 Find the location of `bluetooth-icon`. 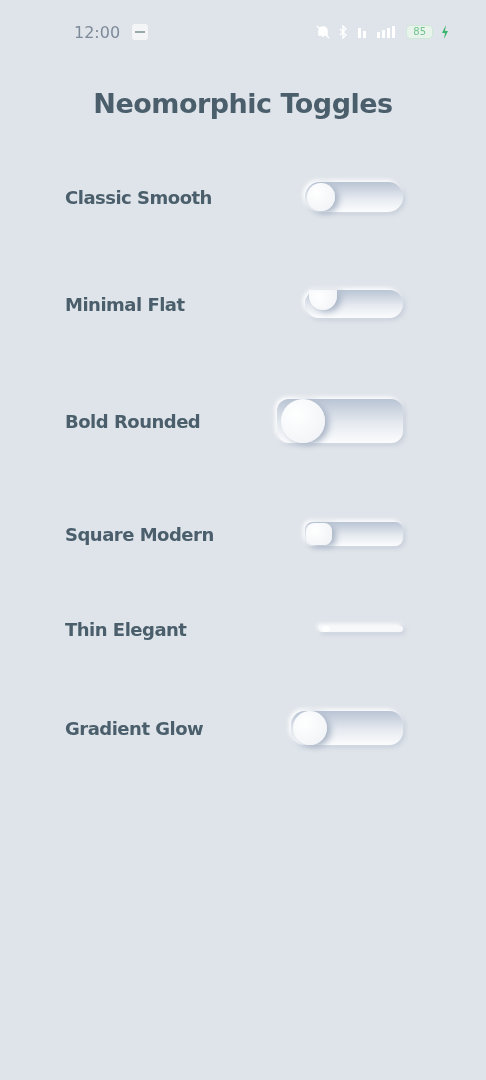

bluetooth-icon is located at coordinates (343, 32).